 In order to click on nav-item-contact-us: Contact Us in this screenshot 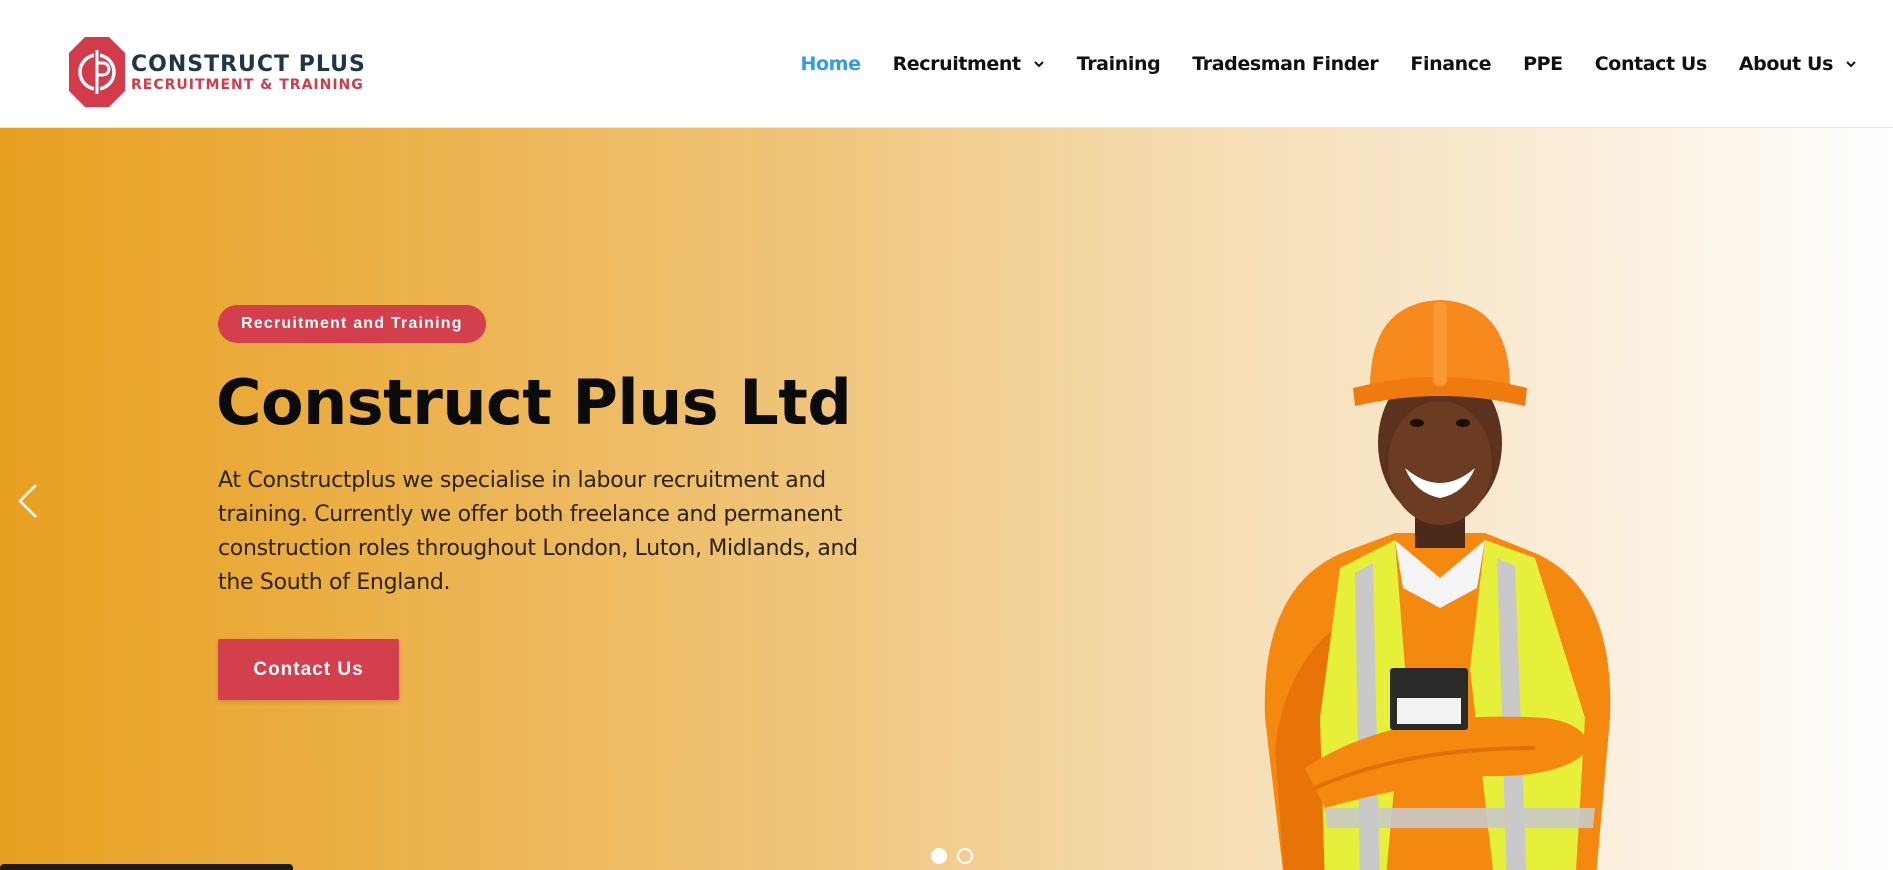, I will do `click(1651, 64)`.